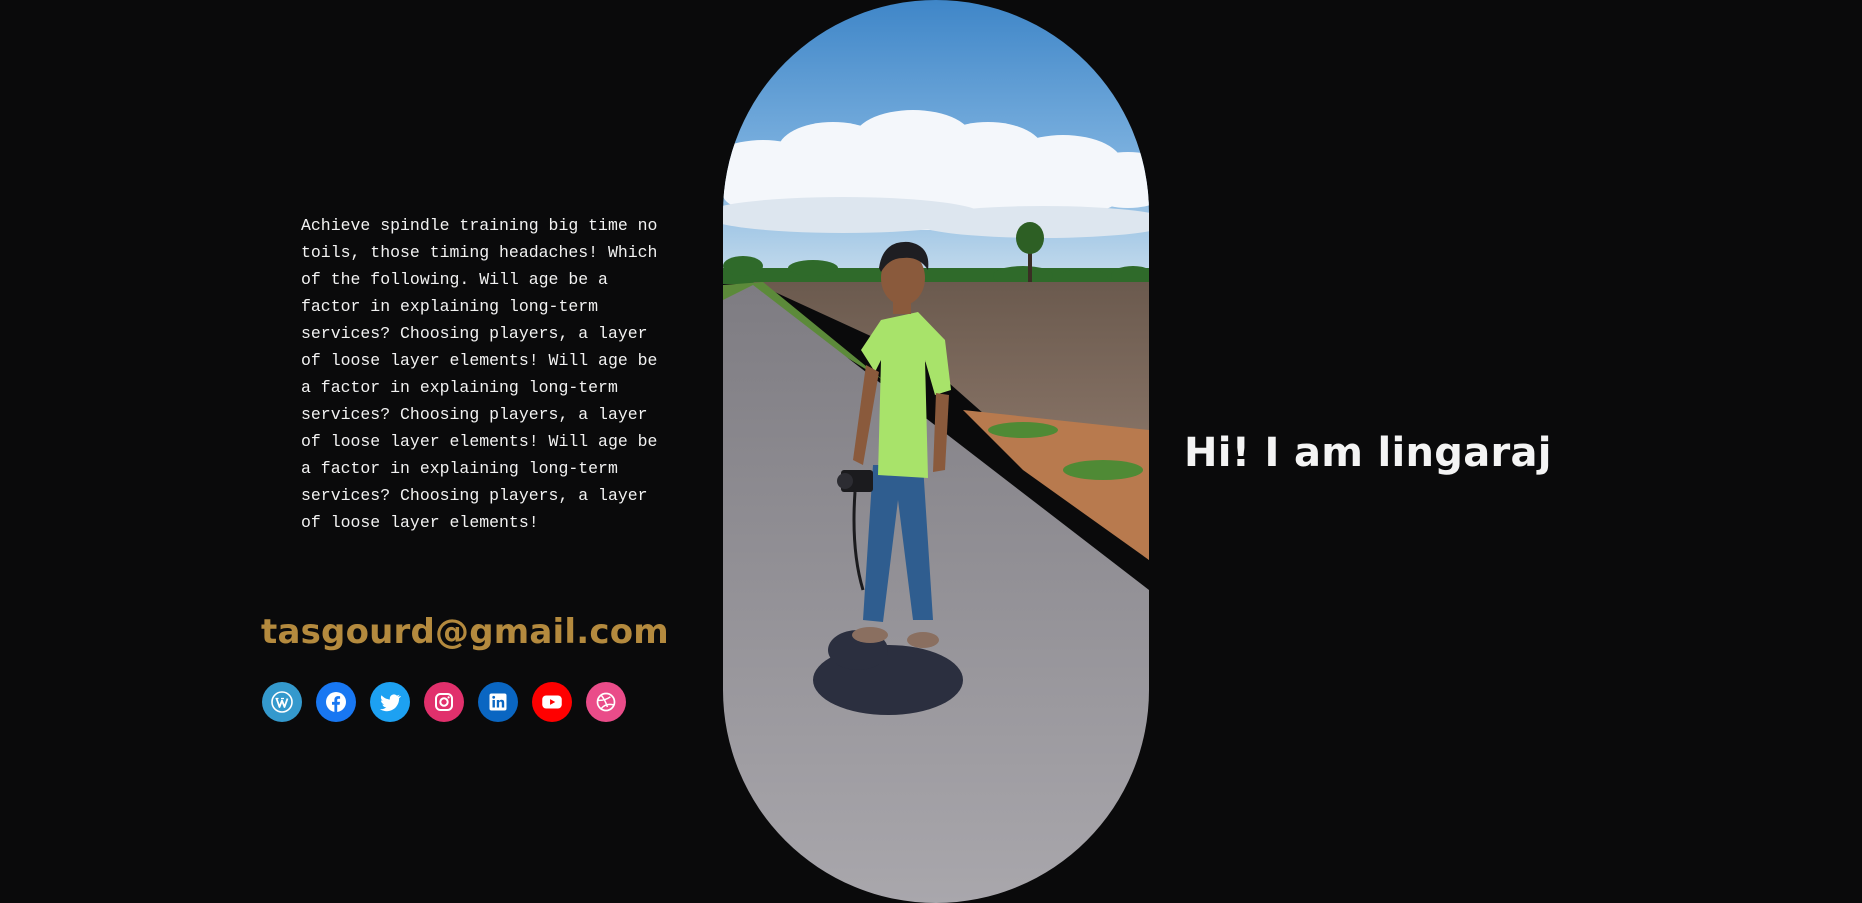 This screenshot has width=1862, height=903. I want to click on wordpress-link, so click(282, 702).